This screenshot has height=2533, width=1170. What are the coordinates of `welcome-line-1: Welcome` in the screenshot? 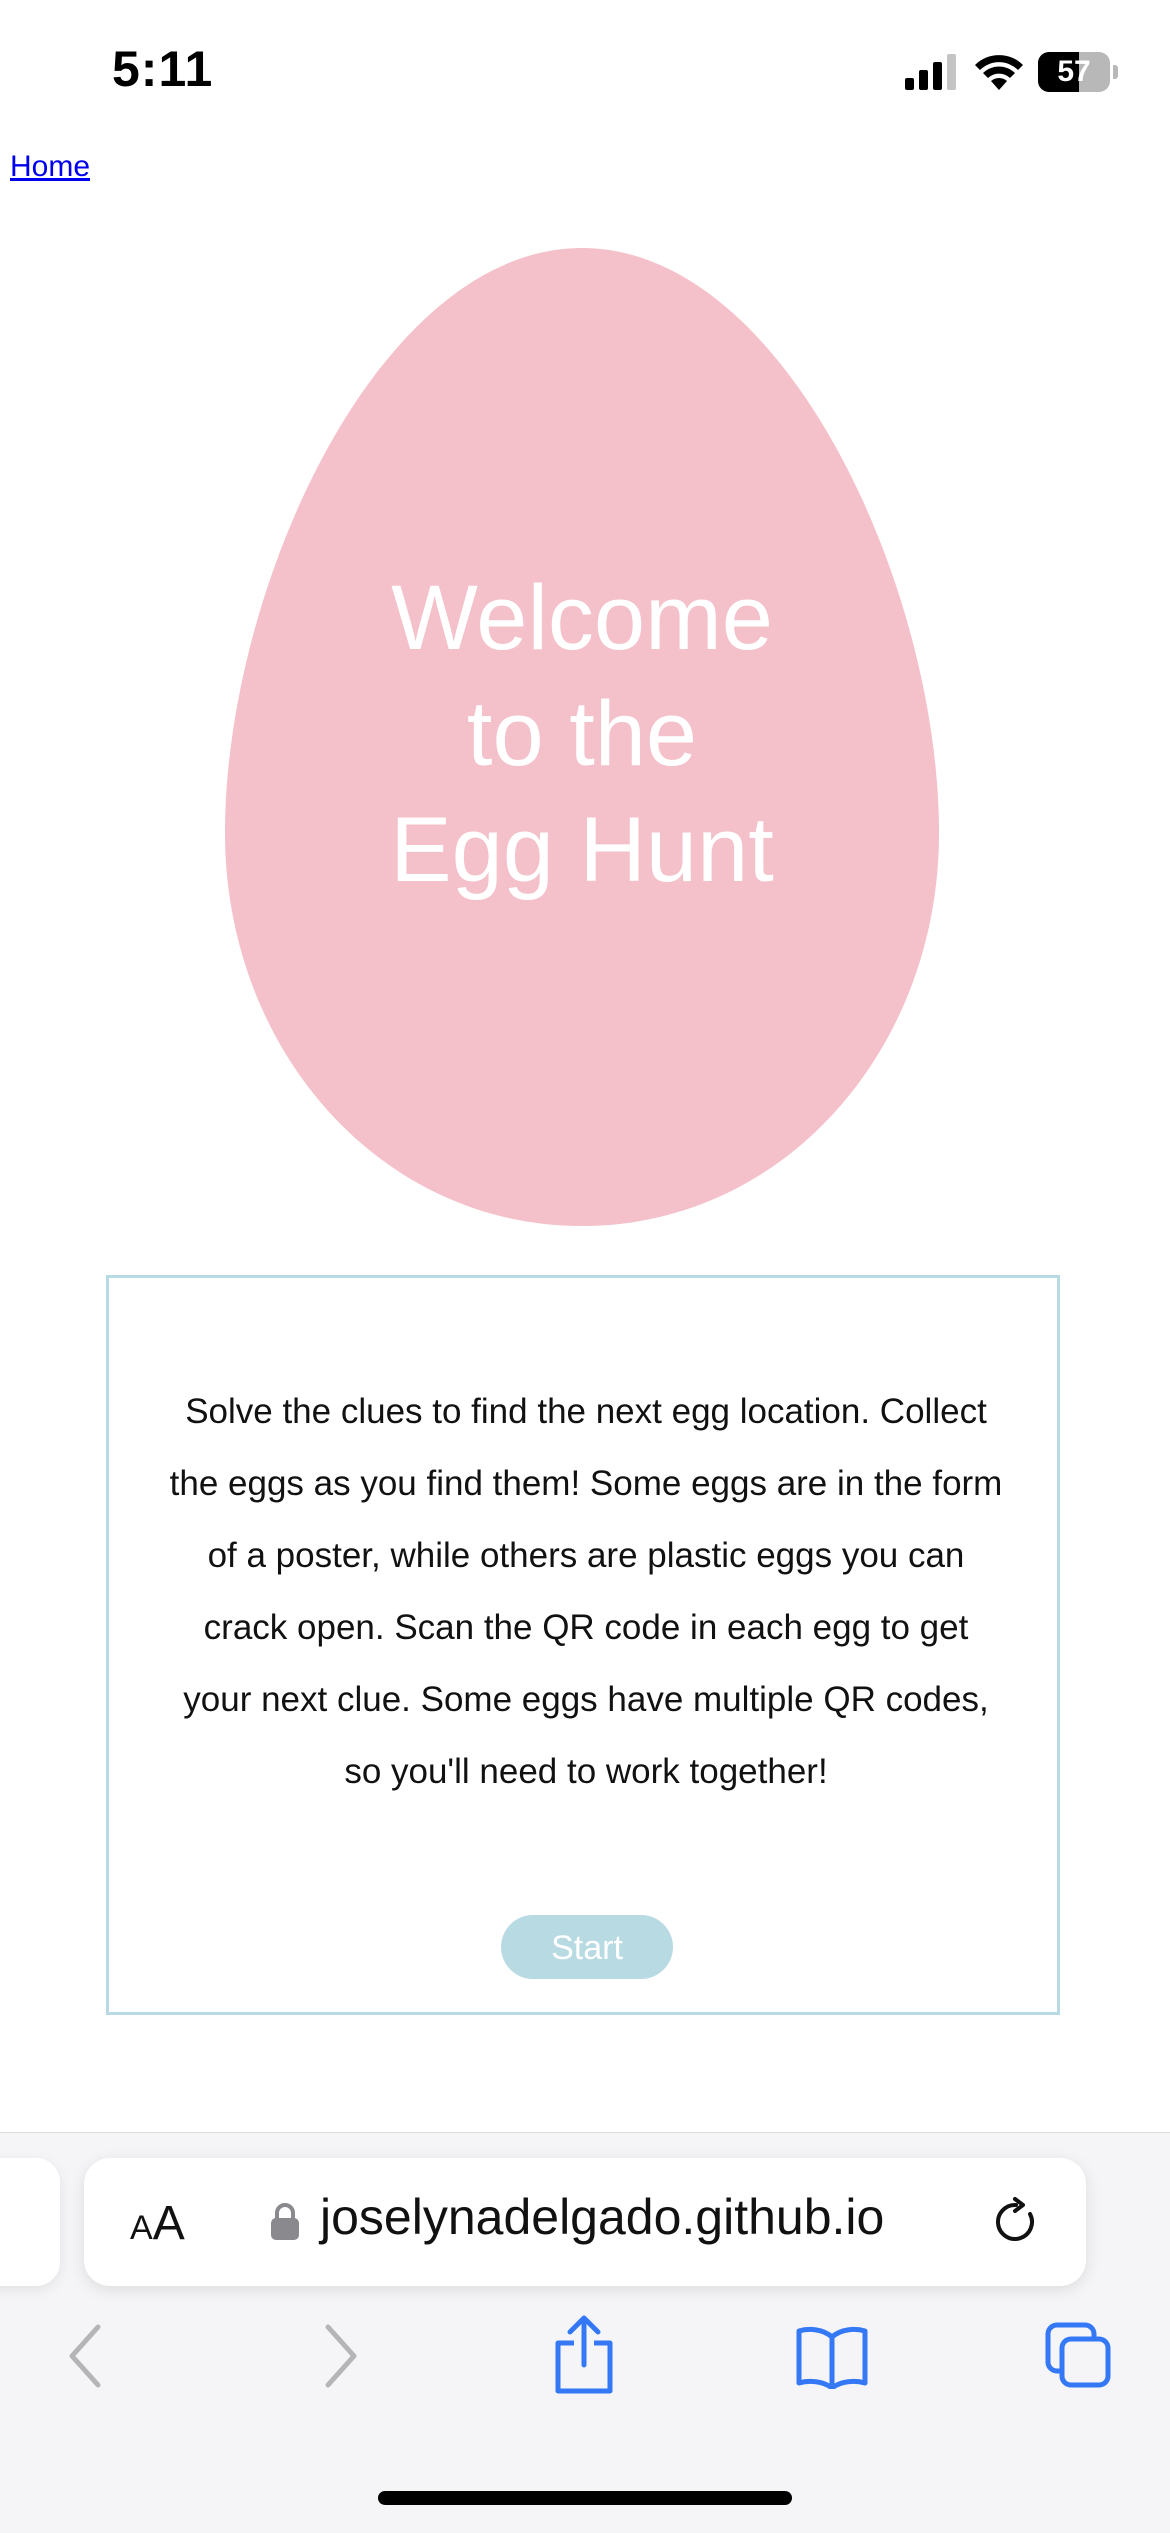 It's located at (582, 618).